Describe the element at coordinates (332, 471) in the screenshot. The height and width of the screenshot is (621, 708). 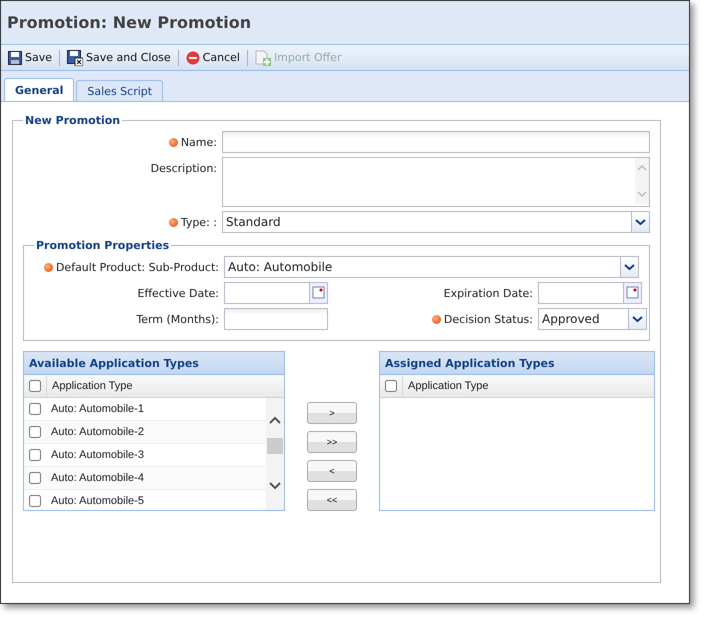
I see `move-button: <` at that location.